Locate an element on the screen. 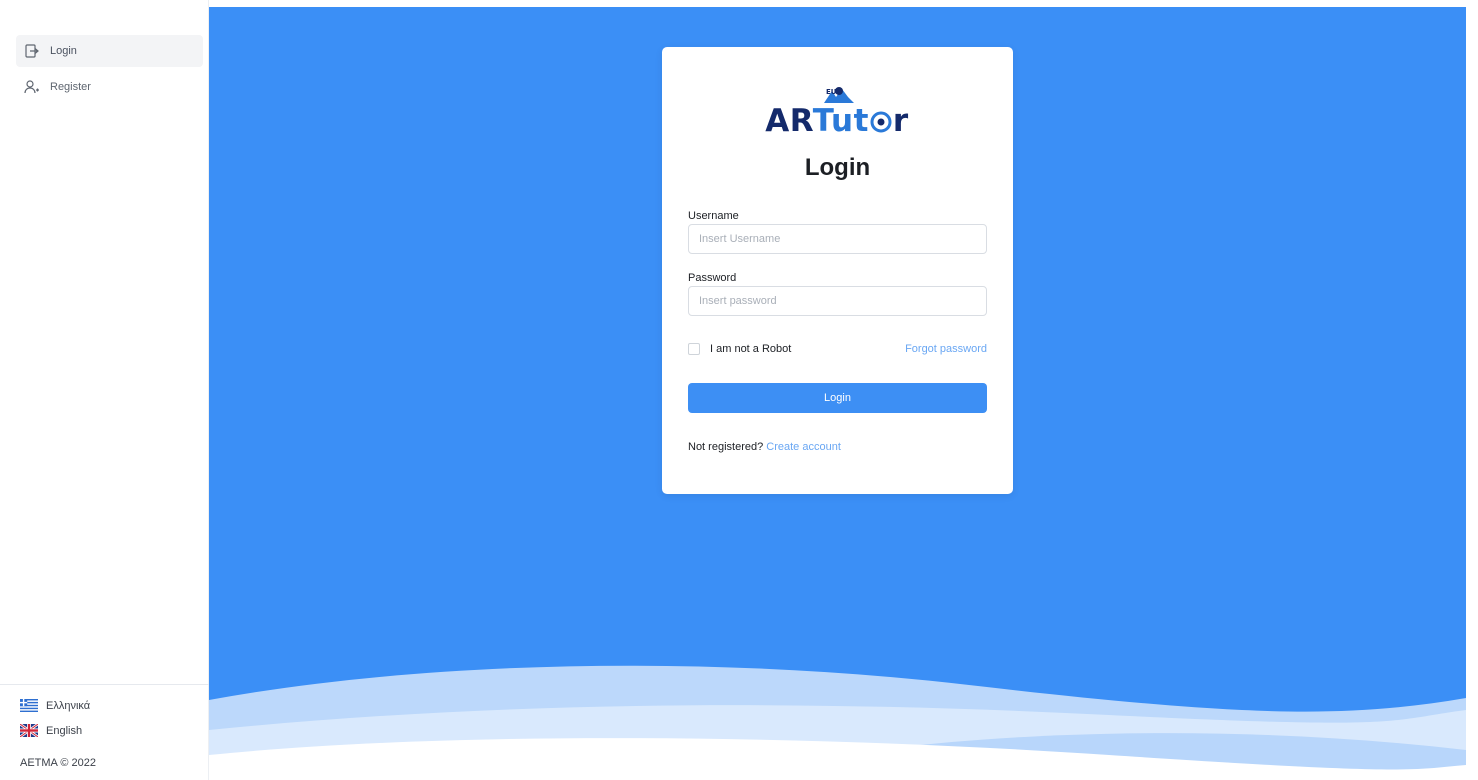  logo-wordmark: ARTut r is located at coordinates (837, 121).